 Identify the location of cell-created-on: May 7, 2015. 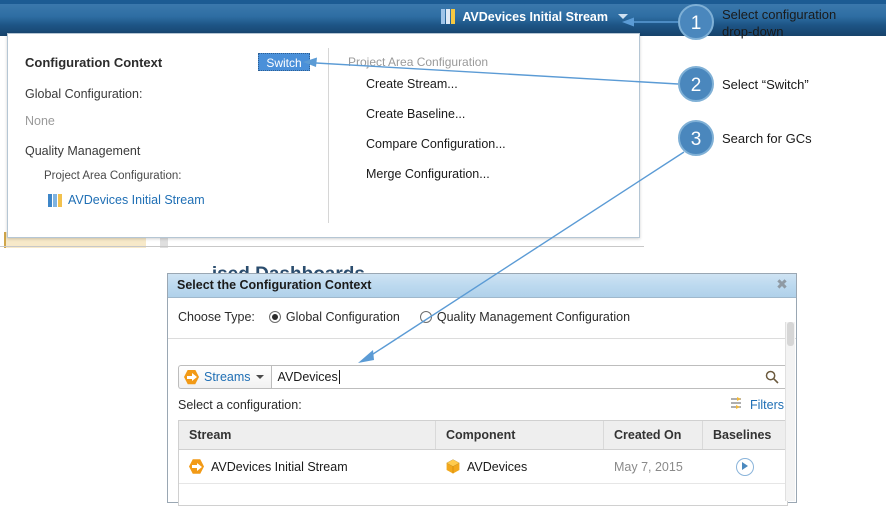
(648, 466).